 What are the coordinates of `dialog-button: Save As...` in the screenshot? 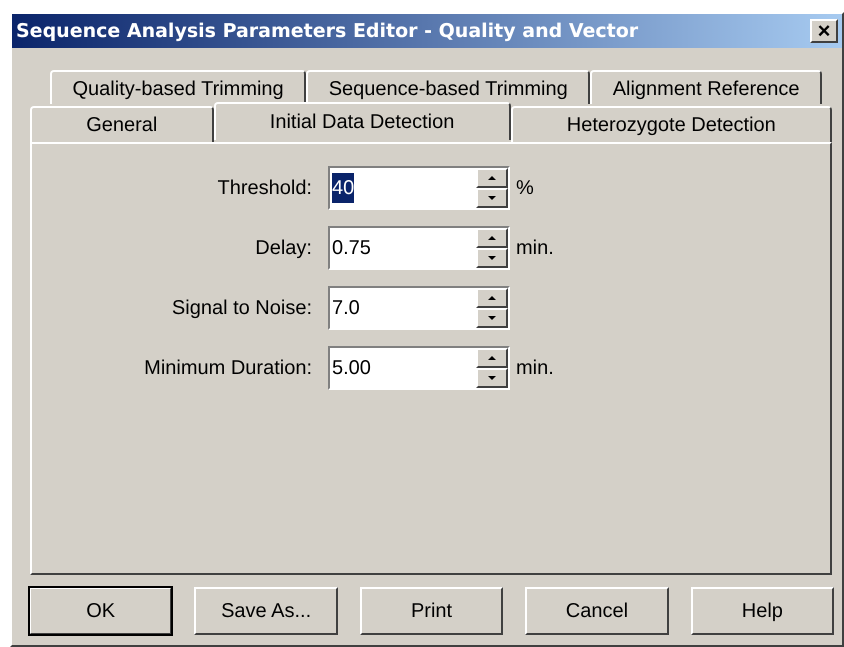 It's located at (266, 611).